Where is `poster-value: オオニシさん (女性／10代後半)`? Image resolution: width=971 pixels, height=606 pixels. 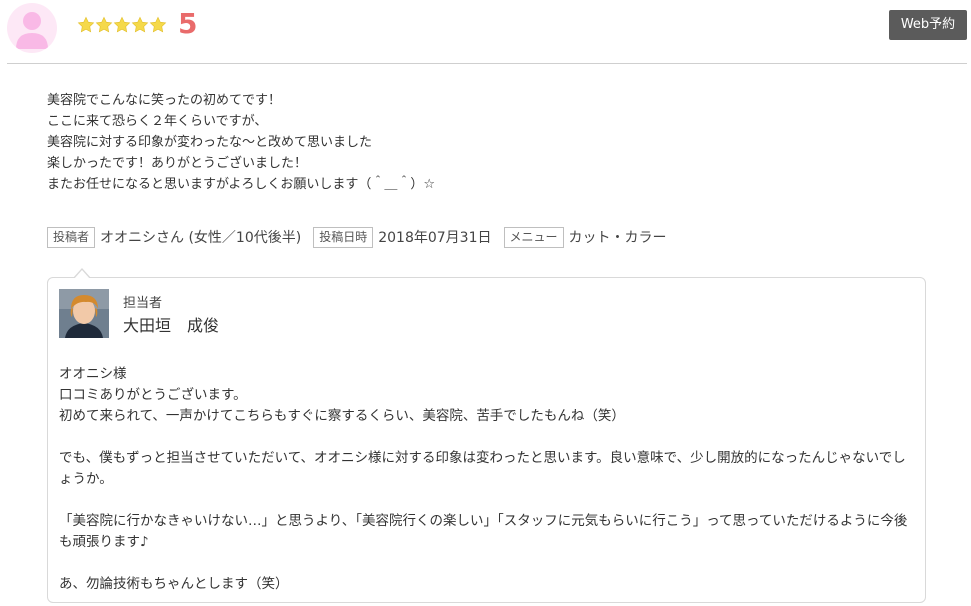 poster-value: オオニシさん (女性／10代後半) is located at coordinates (201, 238).